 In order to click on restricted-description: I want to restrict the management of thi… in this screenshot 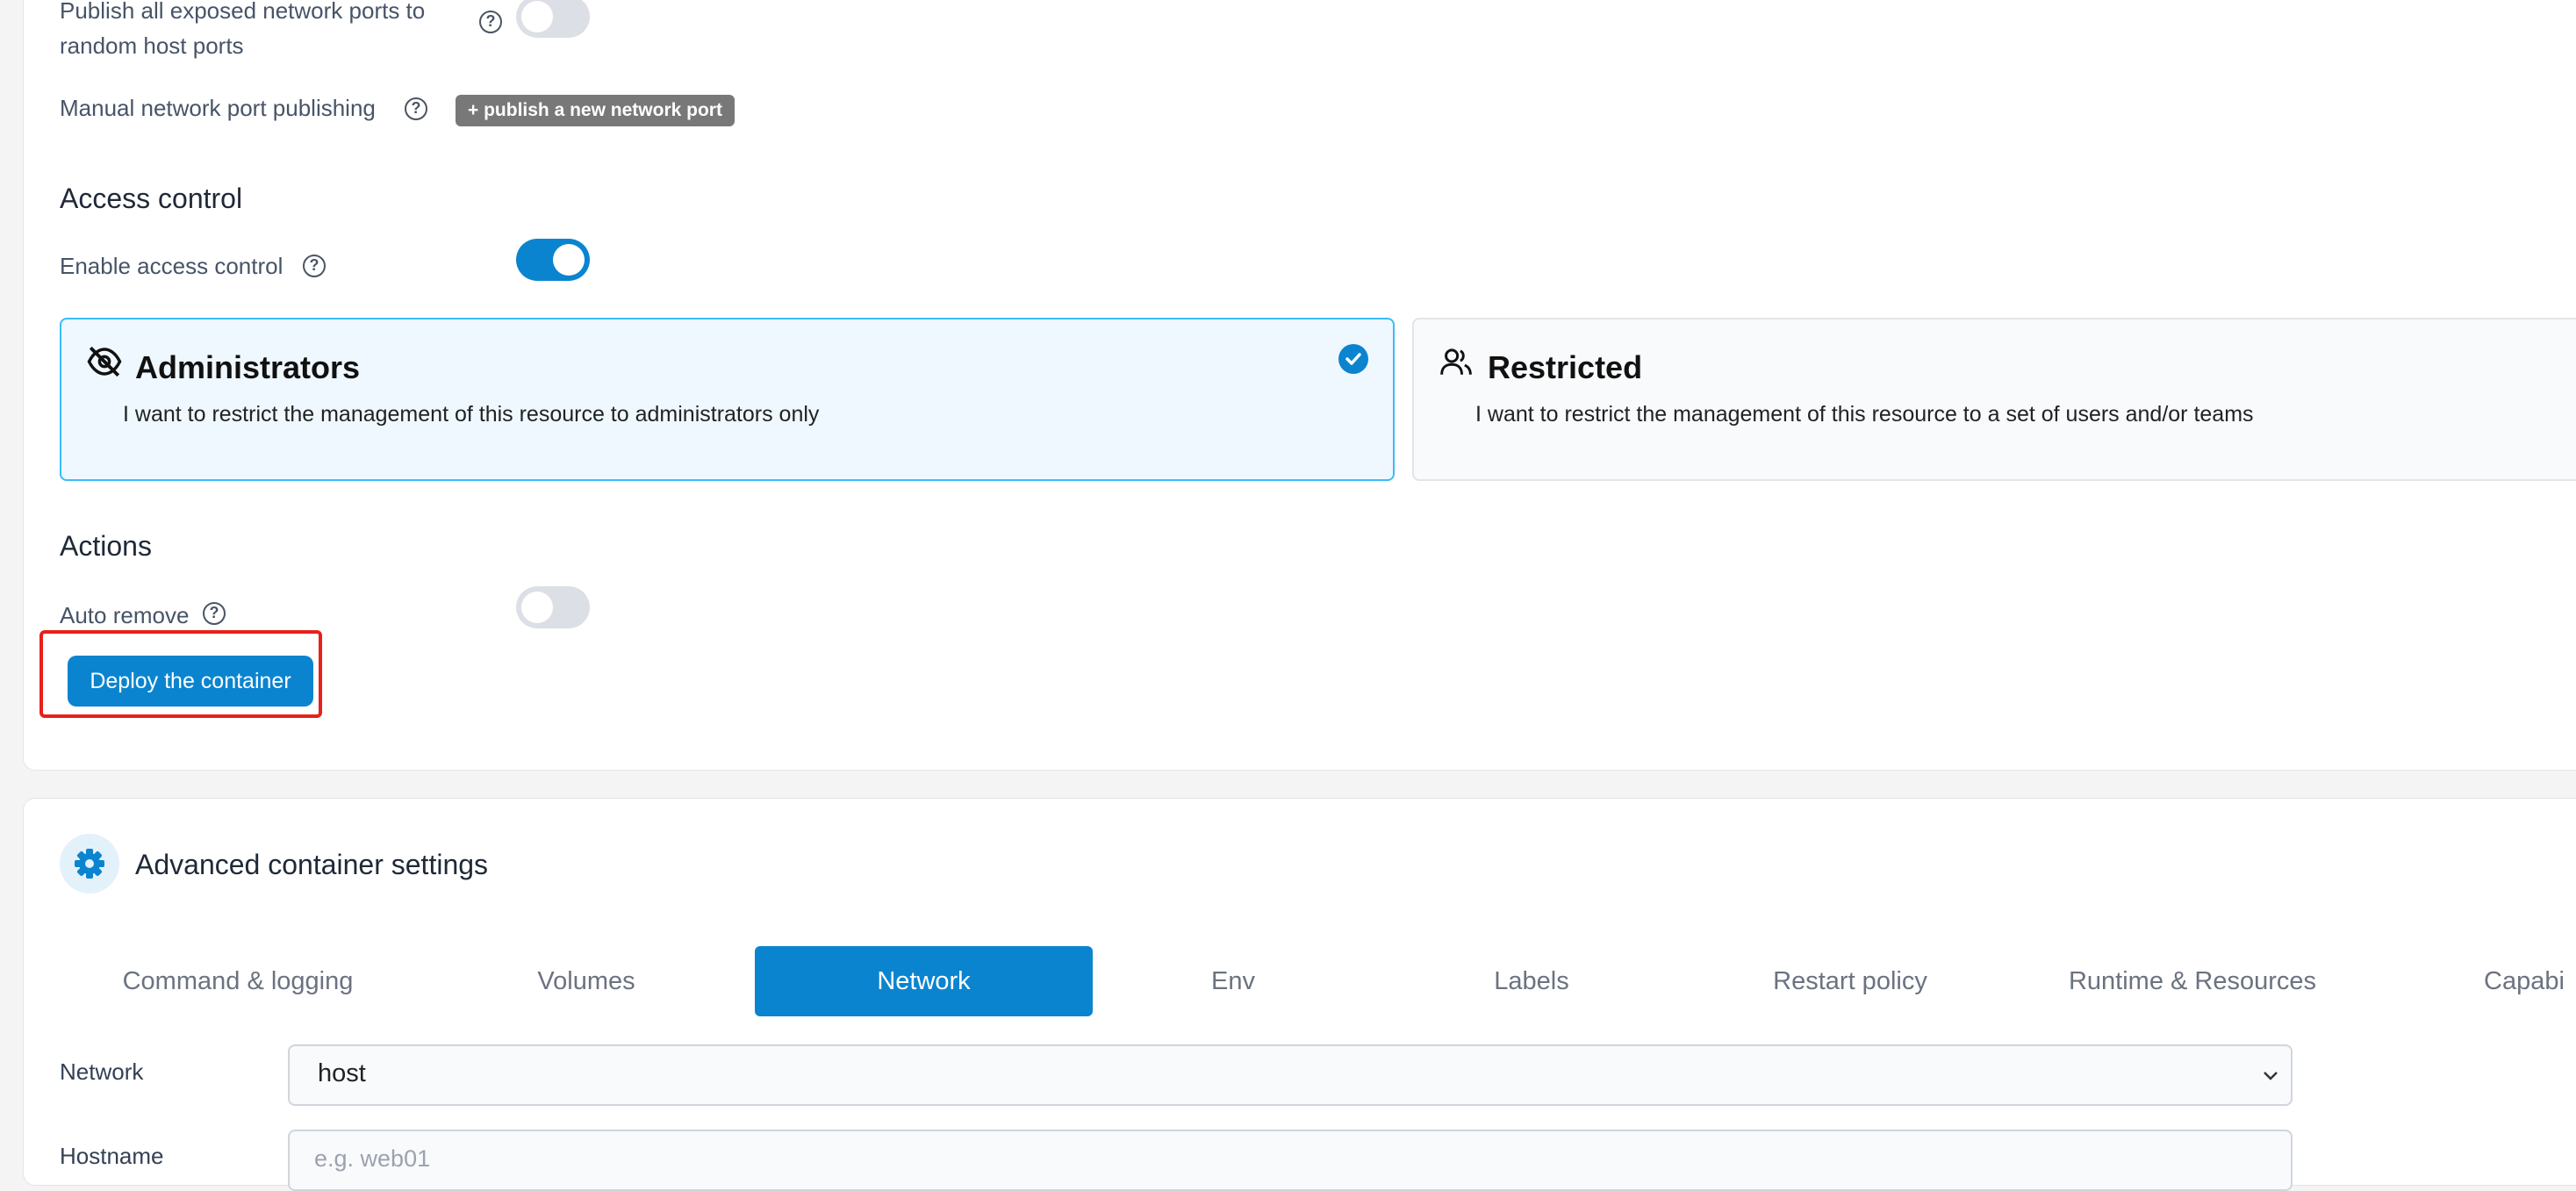, I will do `click(1864, 415)`.